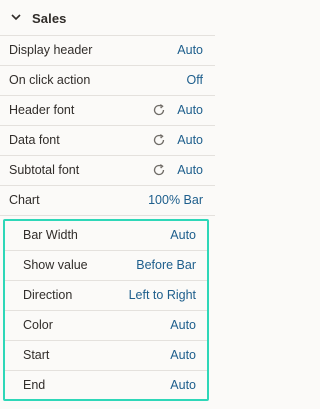  I want to click on chart-option-bar-width: Bar Width Auto, so click(106, 236).